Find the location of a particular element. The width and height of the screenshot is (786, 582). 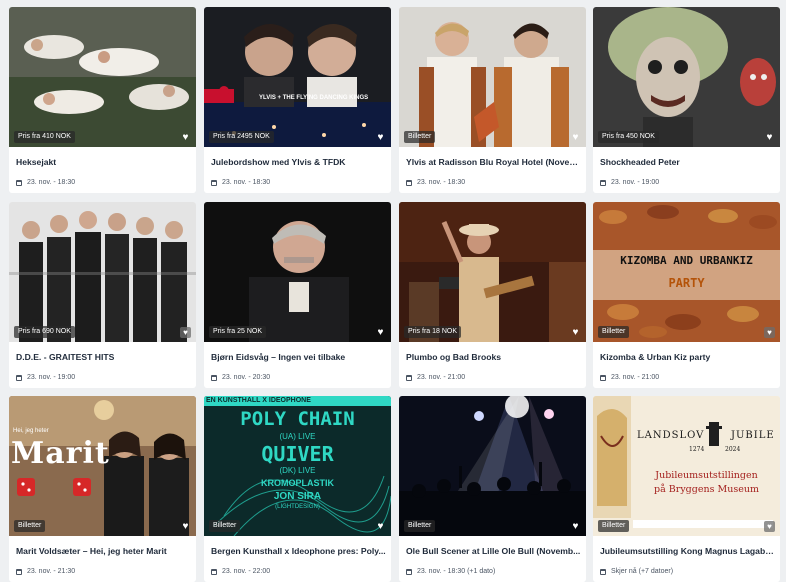

poster-line: (DK) LIVE is located at coordinates (297, 470).